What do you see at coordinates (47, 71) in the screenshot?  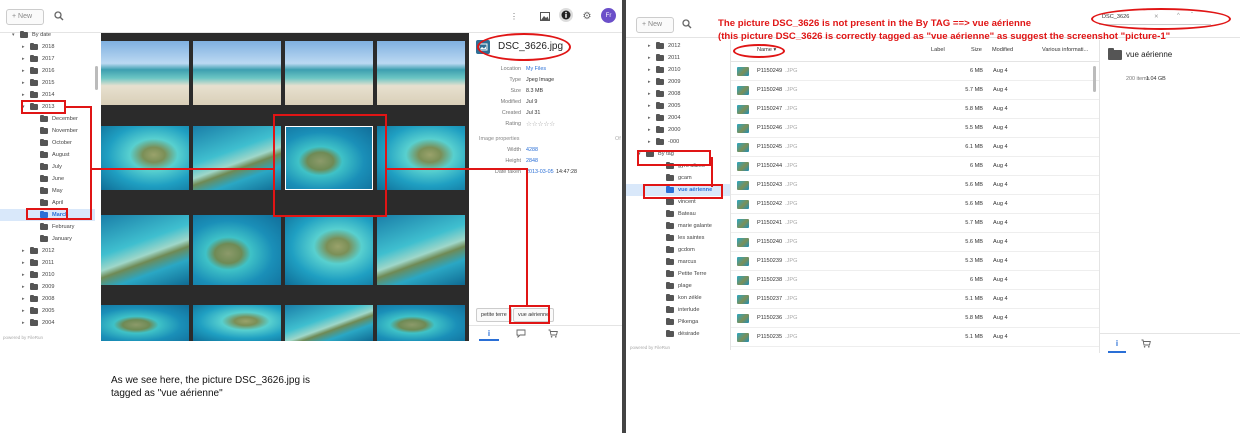 I see `tree-item: ▸ 2016` at bounding box center [47, 71].